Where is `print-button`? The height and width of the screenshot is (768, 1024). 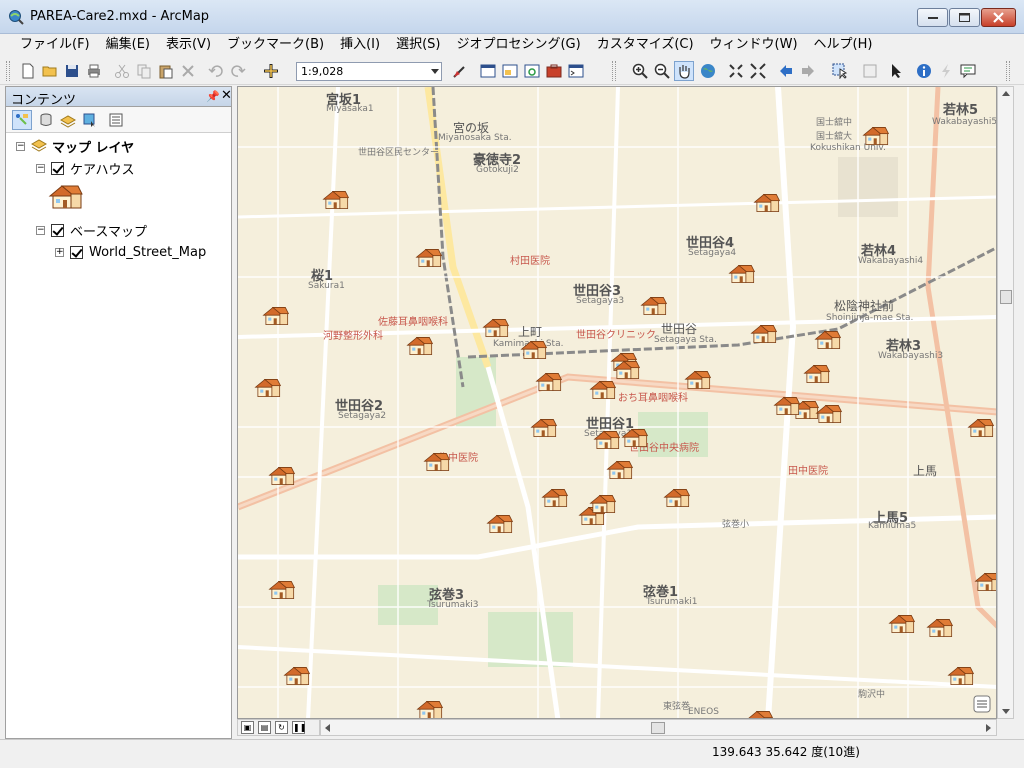 print-button is located at coordinates (94, 71).